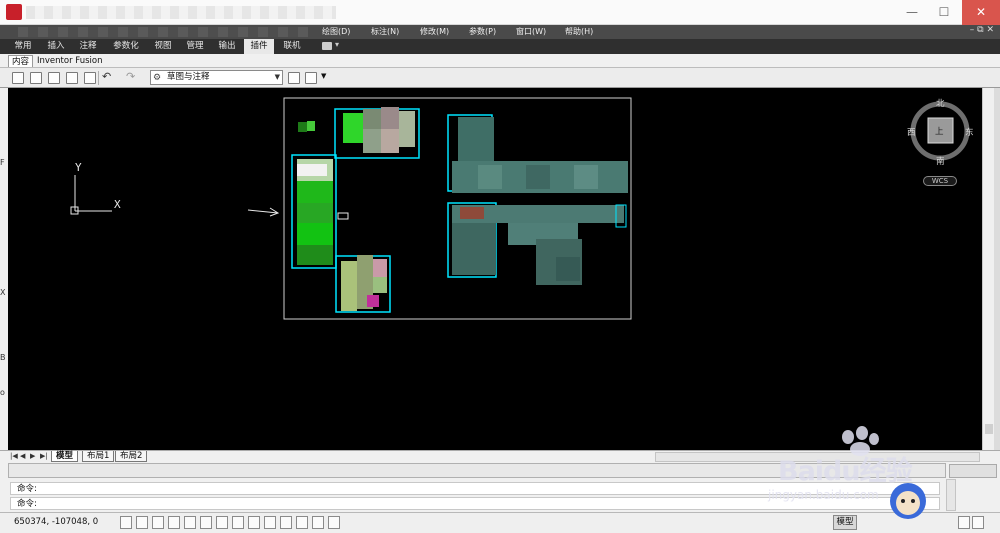 Image resolution: width=1000 pixels, height=533 pixels. I want to click on command-window: 命令: 命令:, so click(500, 487).